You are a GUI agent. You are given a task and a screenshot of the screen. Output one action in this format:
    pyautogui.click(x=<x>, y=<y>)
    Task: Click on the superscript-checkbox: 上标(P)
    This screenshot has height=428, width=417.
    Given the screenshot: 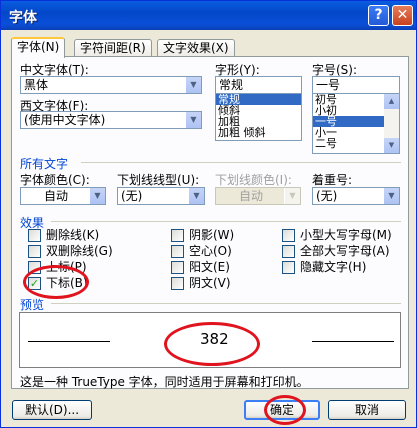 What is the action you would take?
    pyautogui.click(x=57, y=268)
    